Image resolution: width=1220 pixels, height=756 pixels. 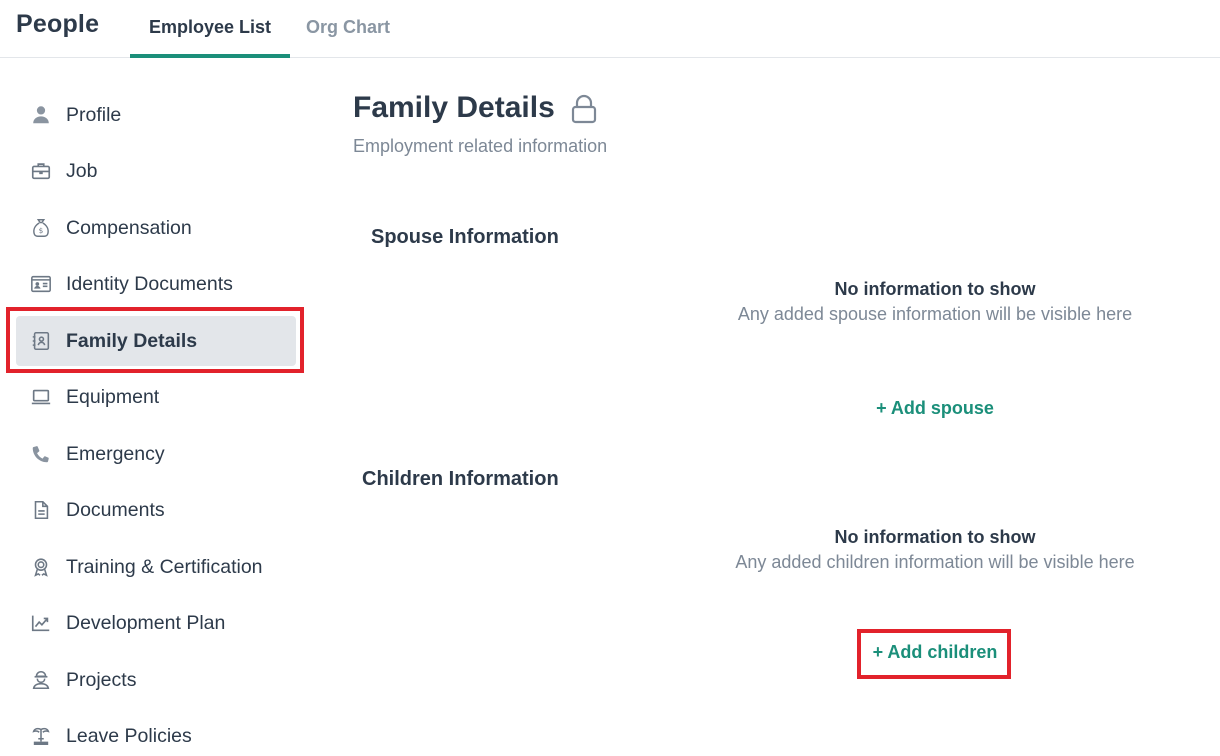 I want to click on sidebar-item-label: Family Details, so click(x=132, y=340).